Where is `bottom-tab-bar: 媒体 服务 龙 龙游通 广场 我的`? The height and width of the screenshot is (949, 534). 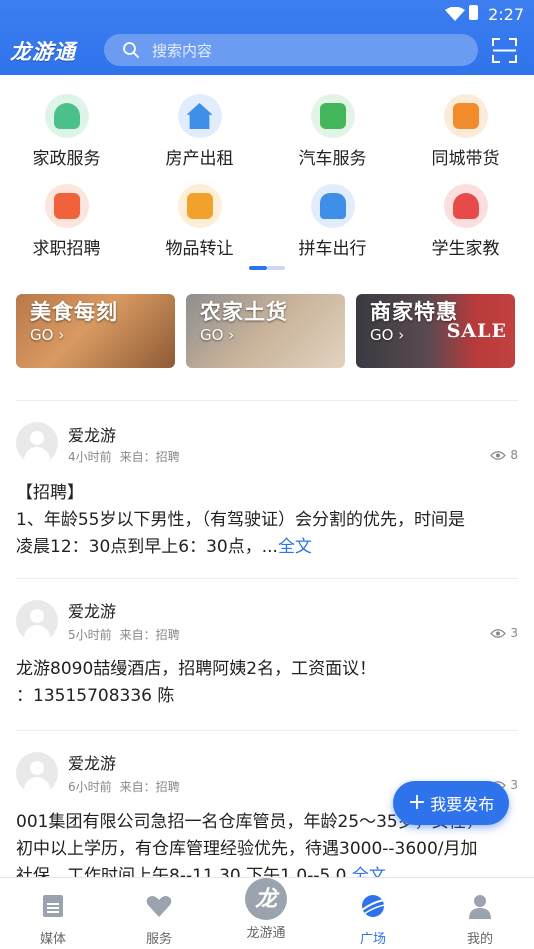 bottom-tab-bar: 媒体 服务 龙 龙游通 广场 我的 is located at coordinates (267, 913).